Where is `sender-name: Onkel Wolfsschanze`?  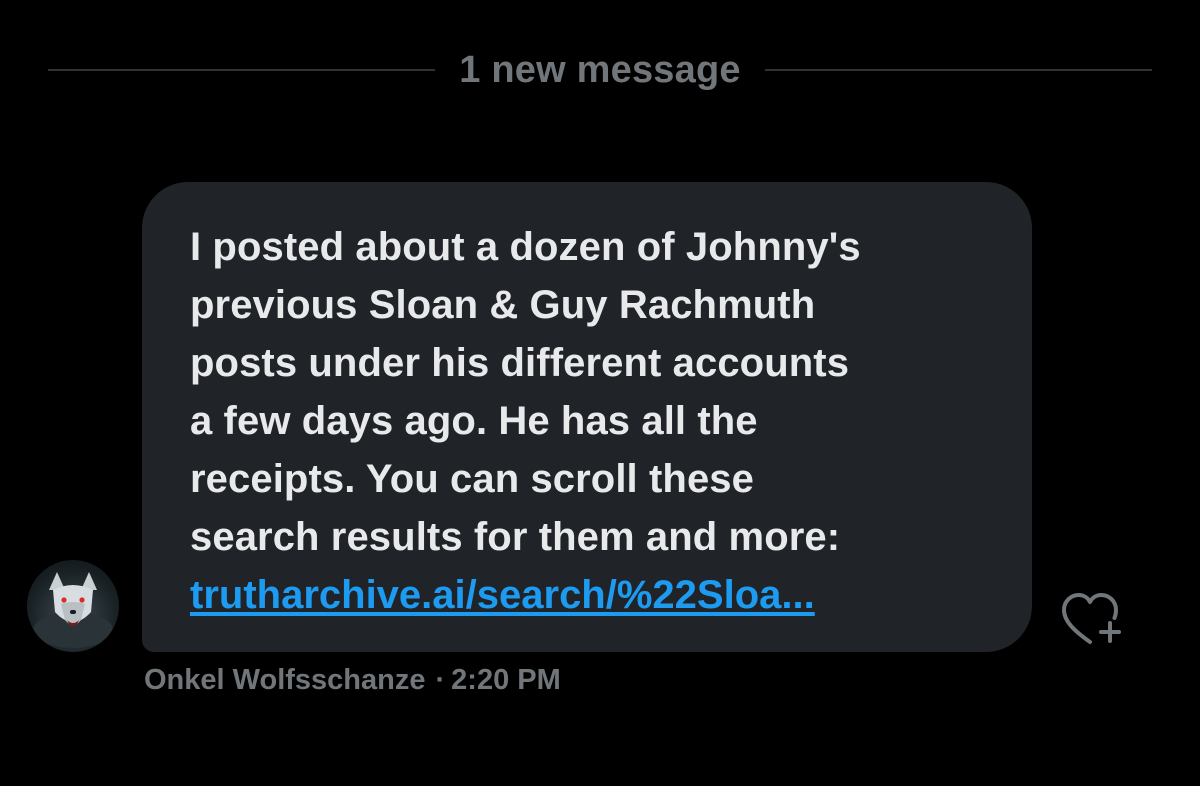 sender-name: Onkel Wolfsschanze is located at coordinates (285, 680).